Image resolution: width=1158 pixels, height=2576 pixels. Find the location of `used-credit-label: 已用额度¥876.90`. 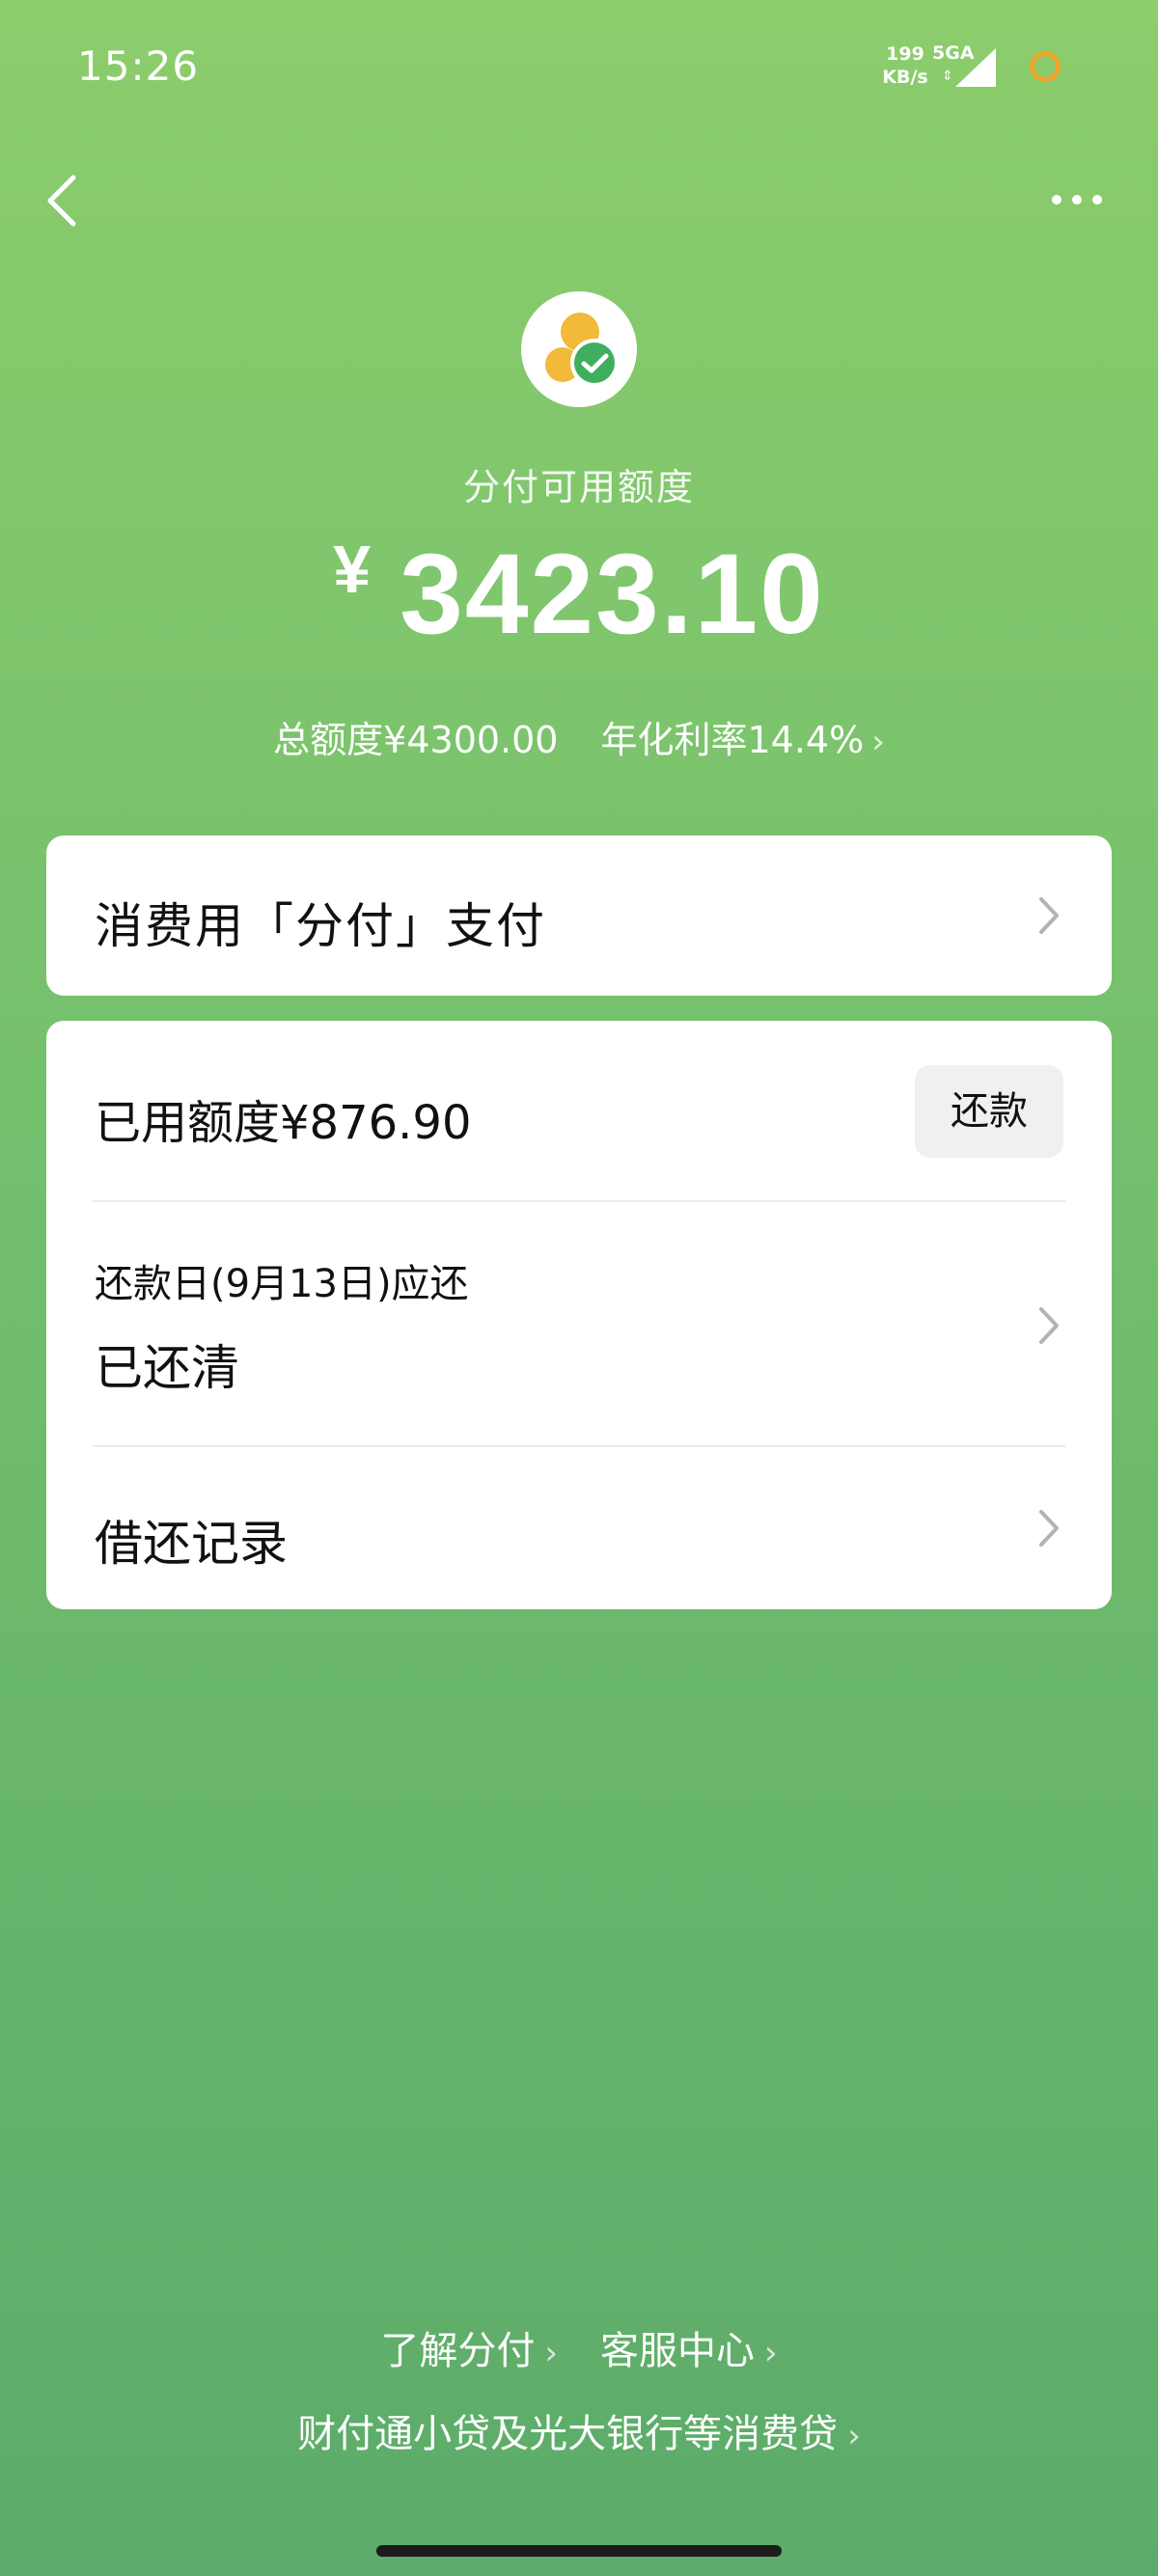

used-credit-label: 已用额度¥876.90 is located at coordinates (283, 1123).